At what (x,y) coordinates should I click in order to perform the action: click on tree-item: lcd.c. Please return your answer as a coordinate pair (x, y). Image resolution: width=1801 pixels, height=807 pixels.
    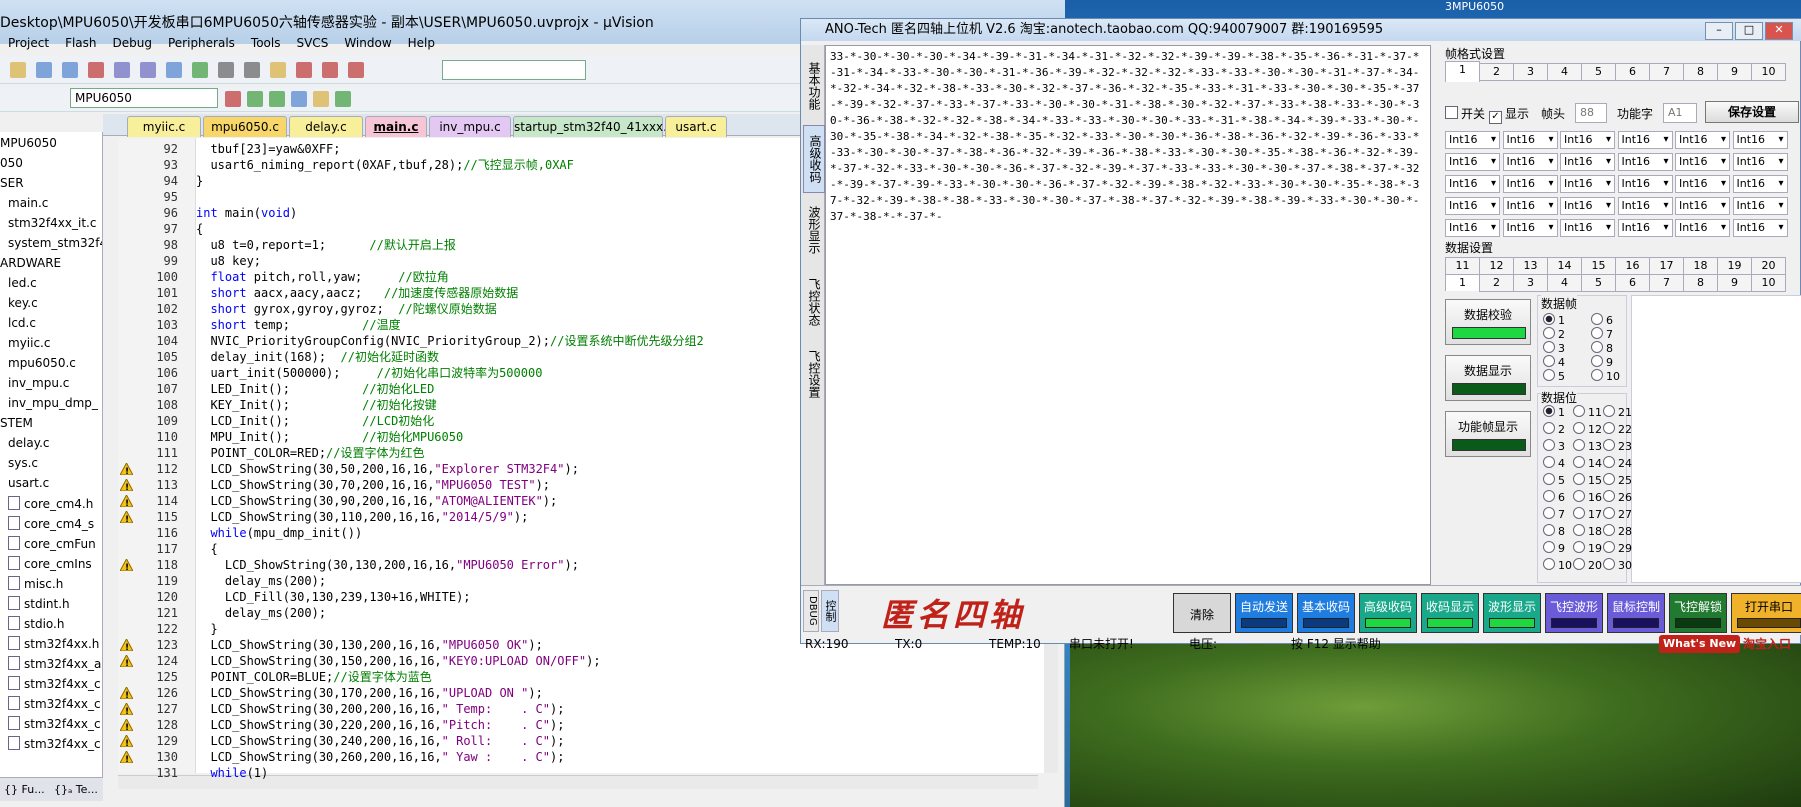
    Looking at the image, I should click on (22, 325).